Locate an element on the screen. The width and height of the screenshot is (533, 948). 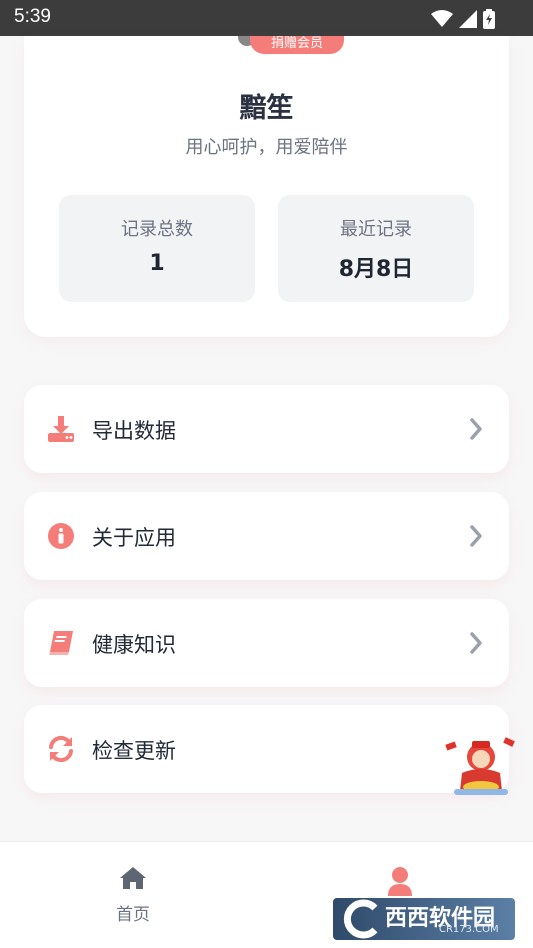
stat-total-records: 记录总数 1 is located at coordinates (157, 248).